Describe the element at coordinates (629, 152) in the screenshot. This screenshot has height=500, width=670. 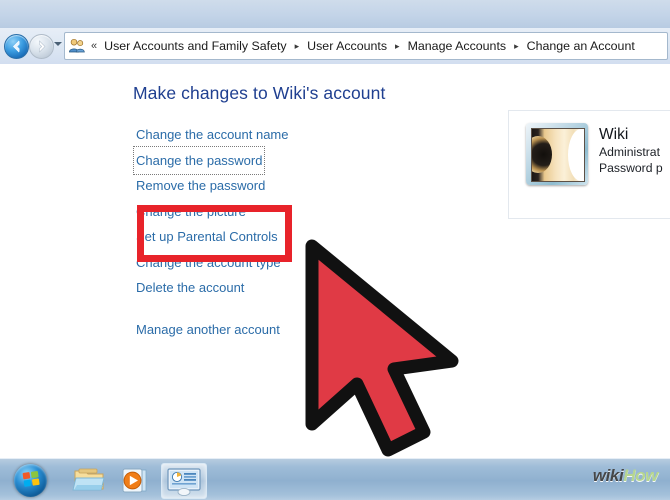
I see `account-type: Administrat` at that location.